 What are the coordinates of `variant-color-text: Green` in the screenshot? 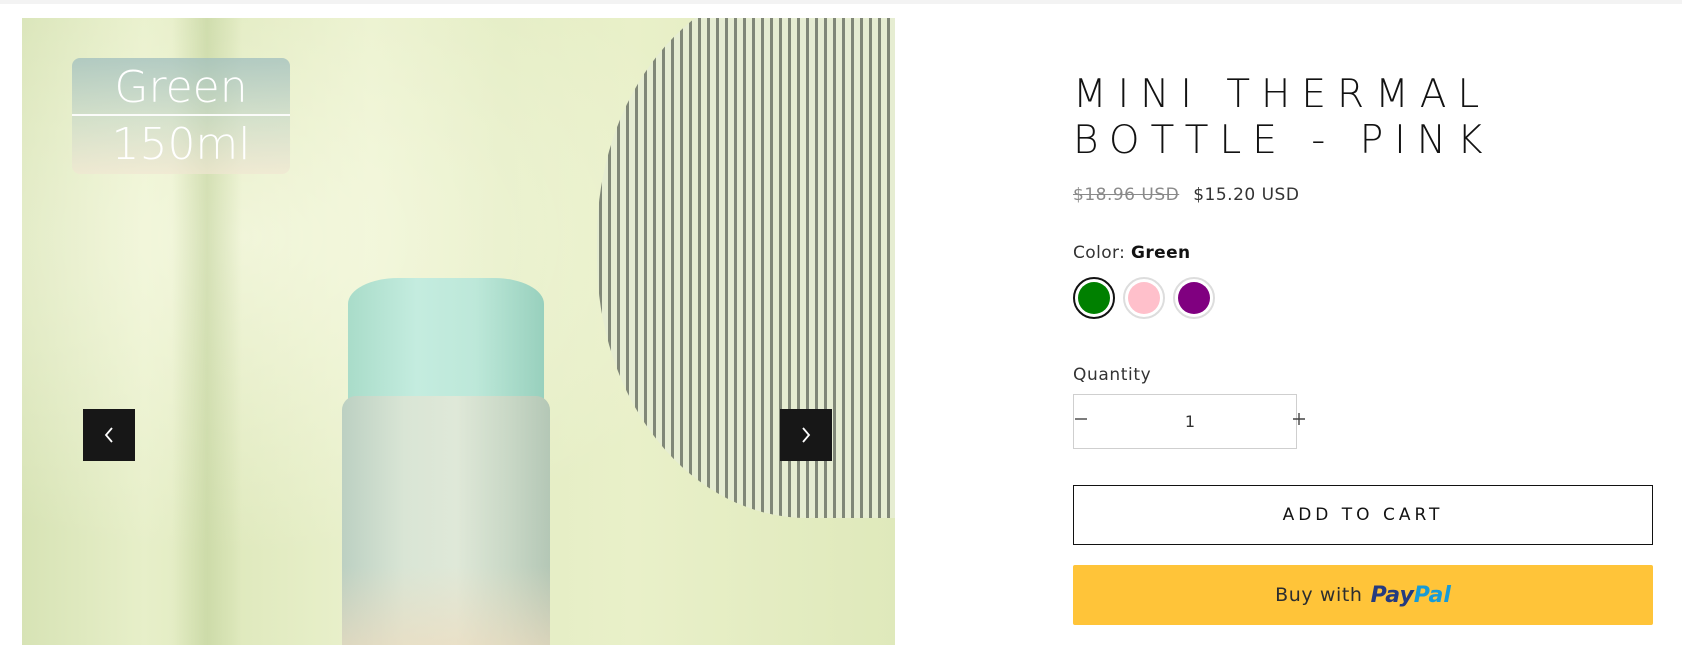 It's located at (181, 87).